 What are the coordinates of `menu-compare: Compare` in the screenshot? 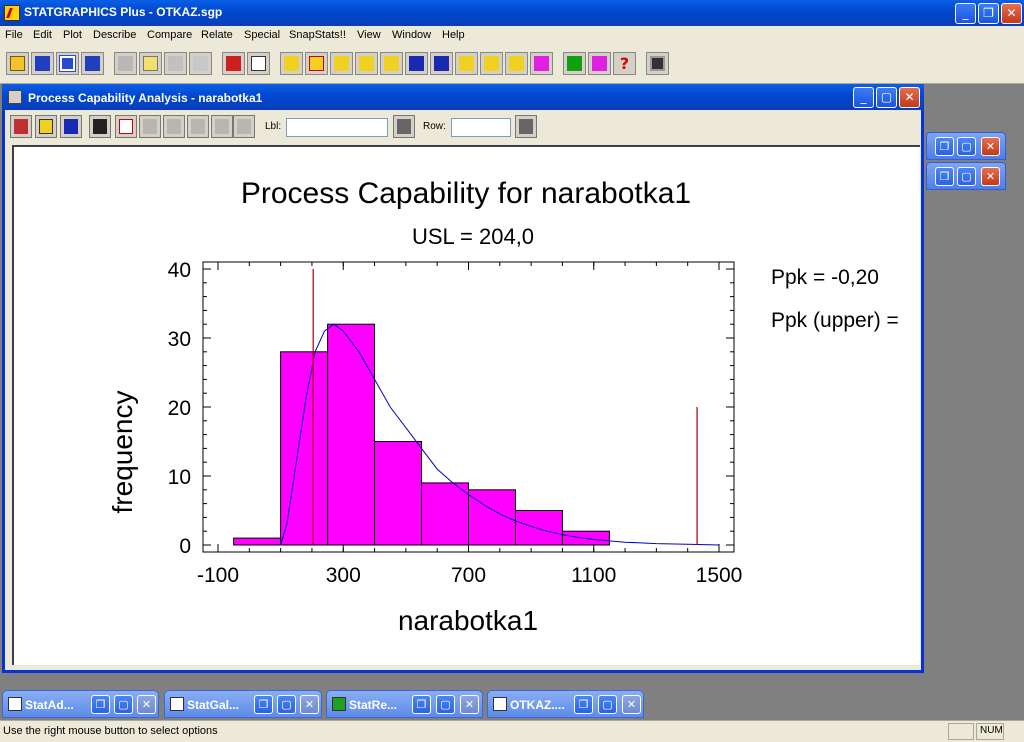 It's located at (169, 35).